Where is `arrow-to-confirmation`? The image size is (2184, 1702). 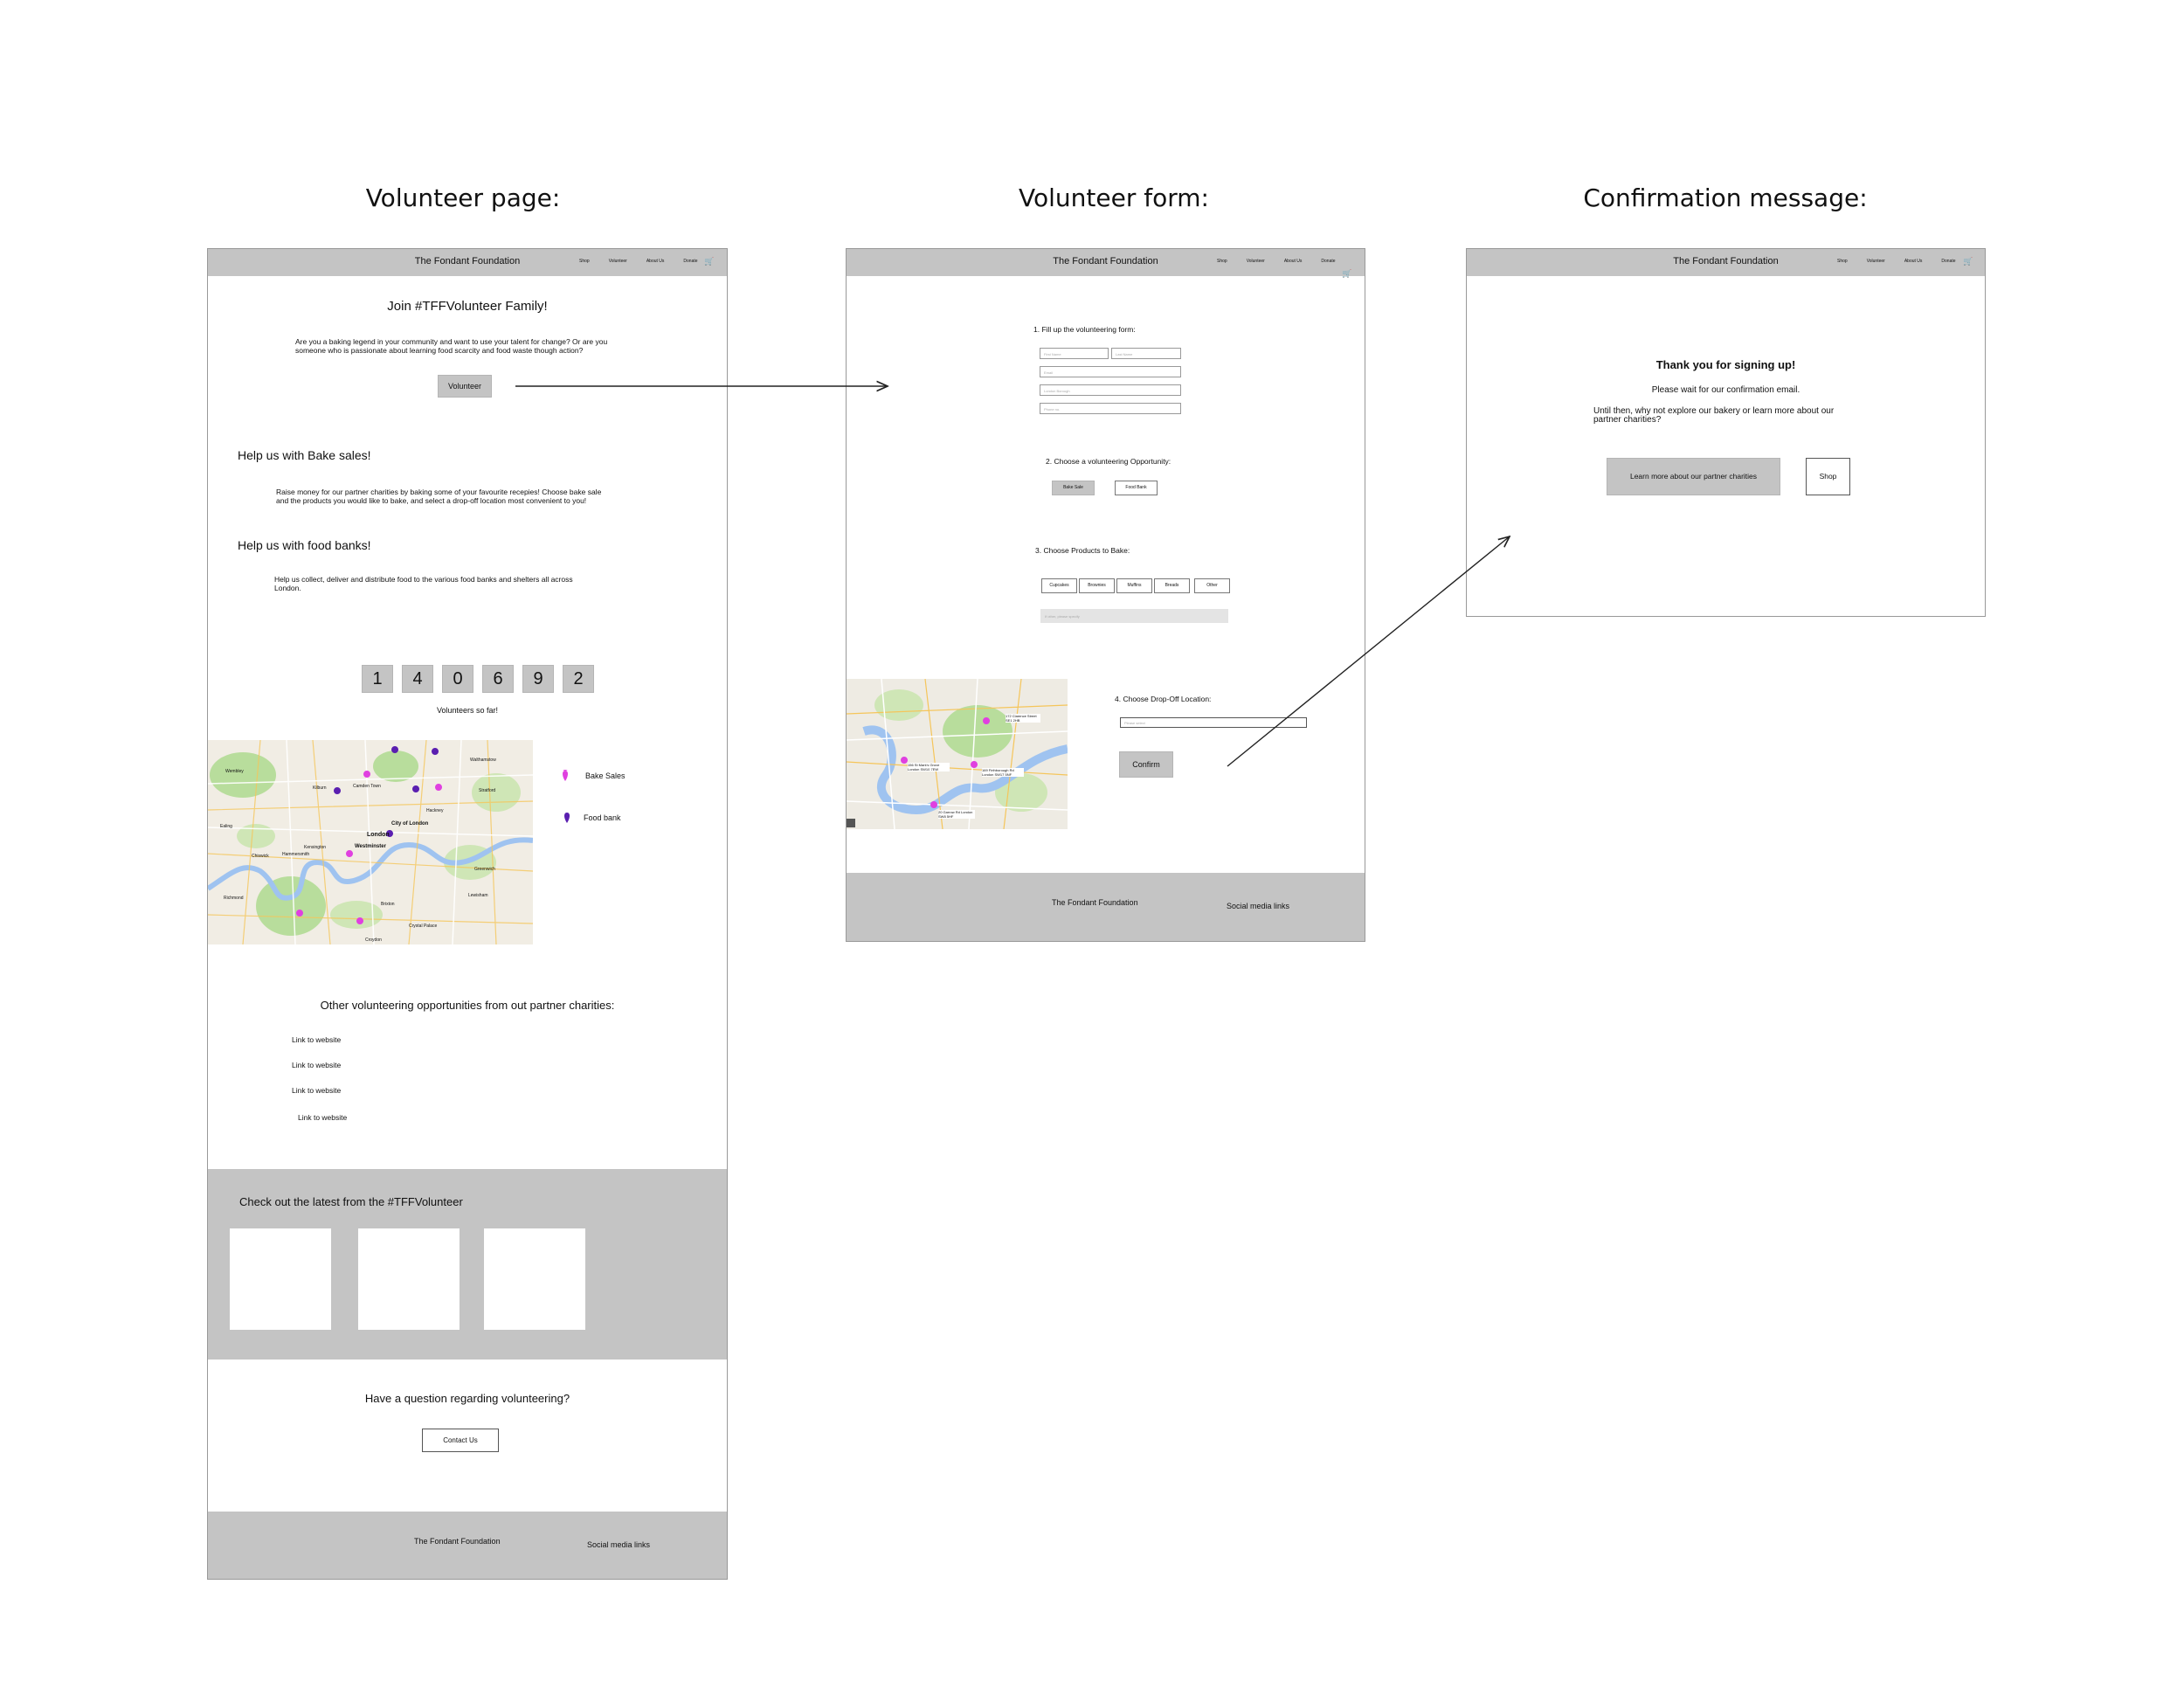 arrow-to-confirmation is located at coordinates (1368, 651).